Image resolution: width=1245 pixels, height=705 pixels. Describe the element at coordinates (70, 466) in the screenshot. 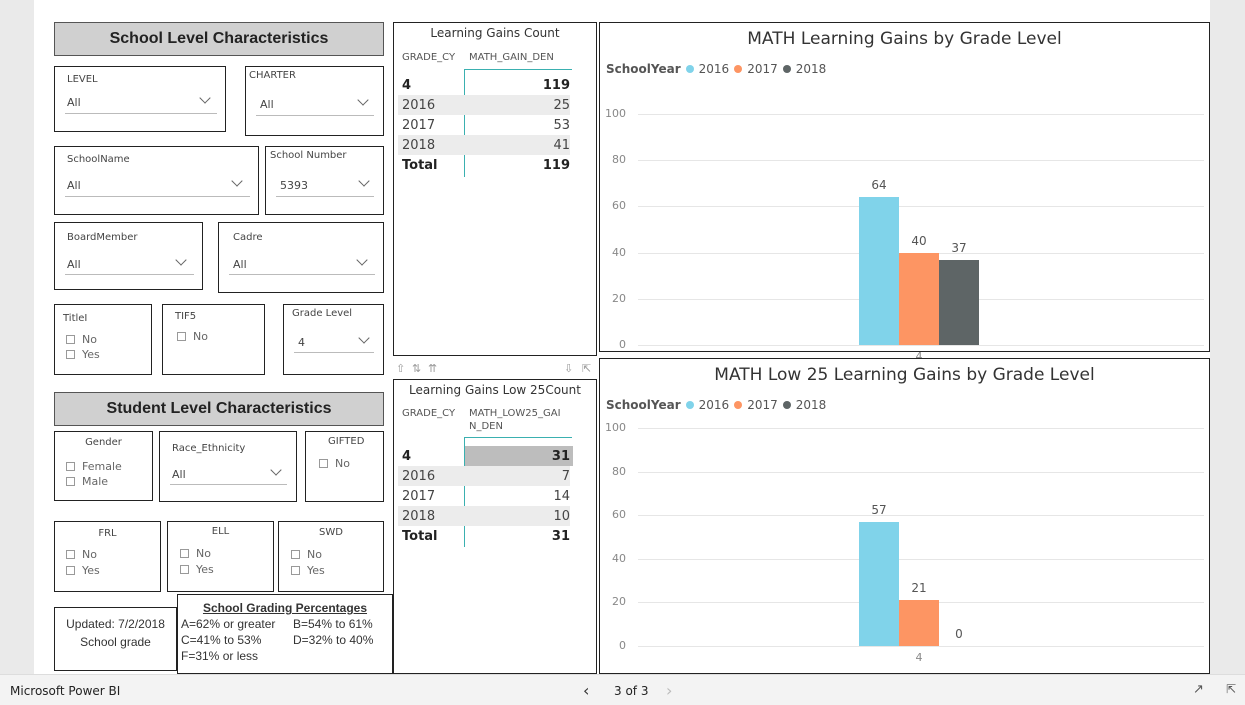

I see `checkbox-icon` at that location.